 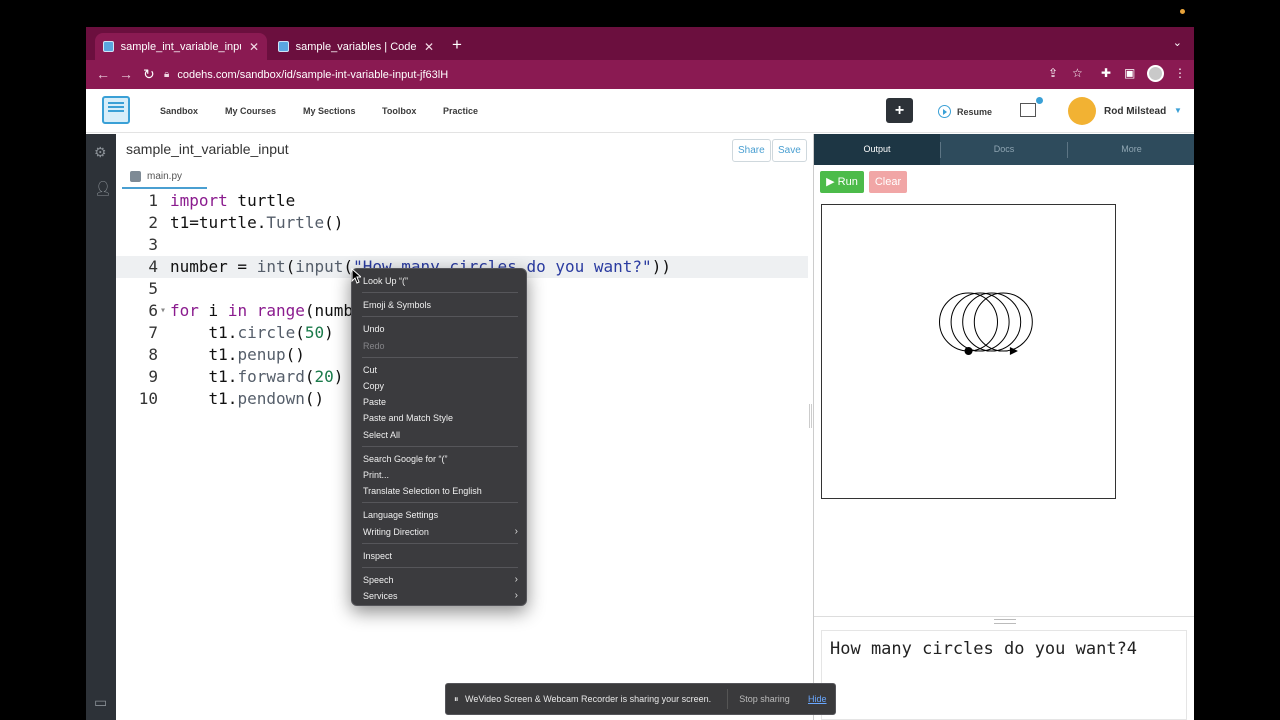 I want to click on chevron-down-icon: ⌄, so click(x=1177, y=42).